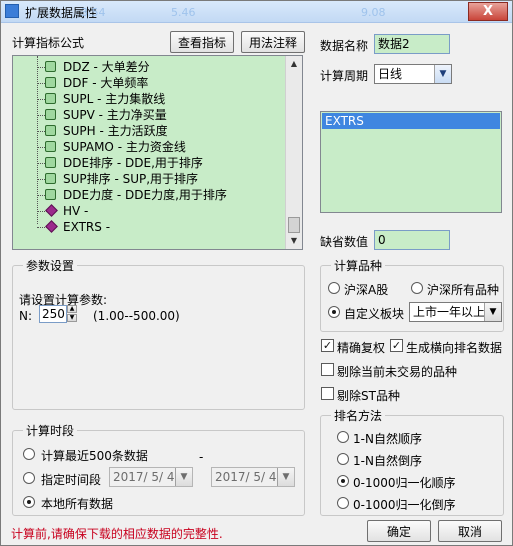 The width and height of the screenshot is (513, 546). I want to click on selected-formula-box: EXTRS, so click(411, 162).